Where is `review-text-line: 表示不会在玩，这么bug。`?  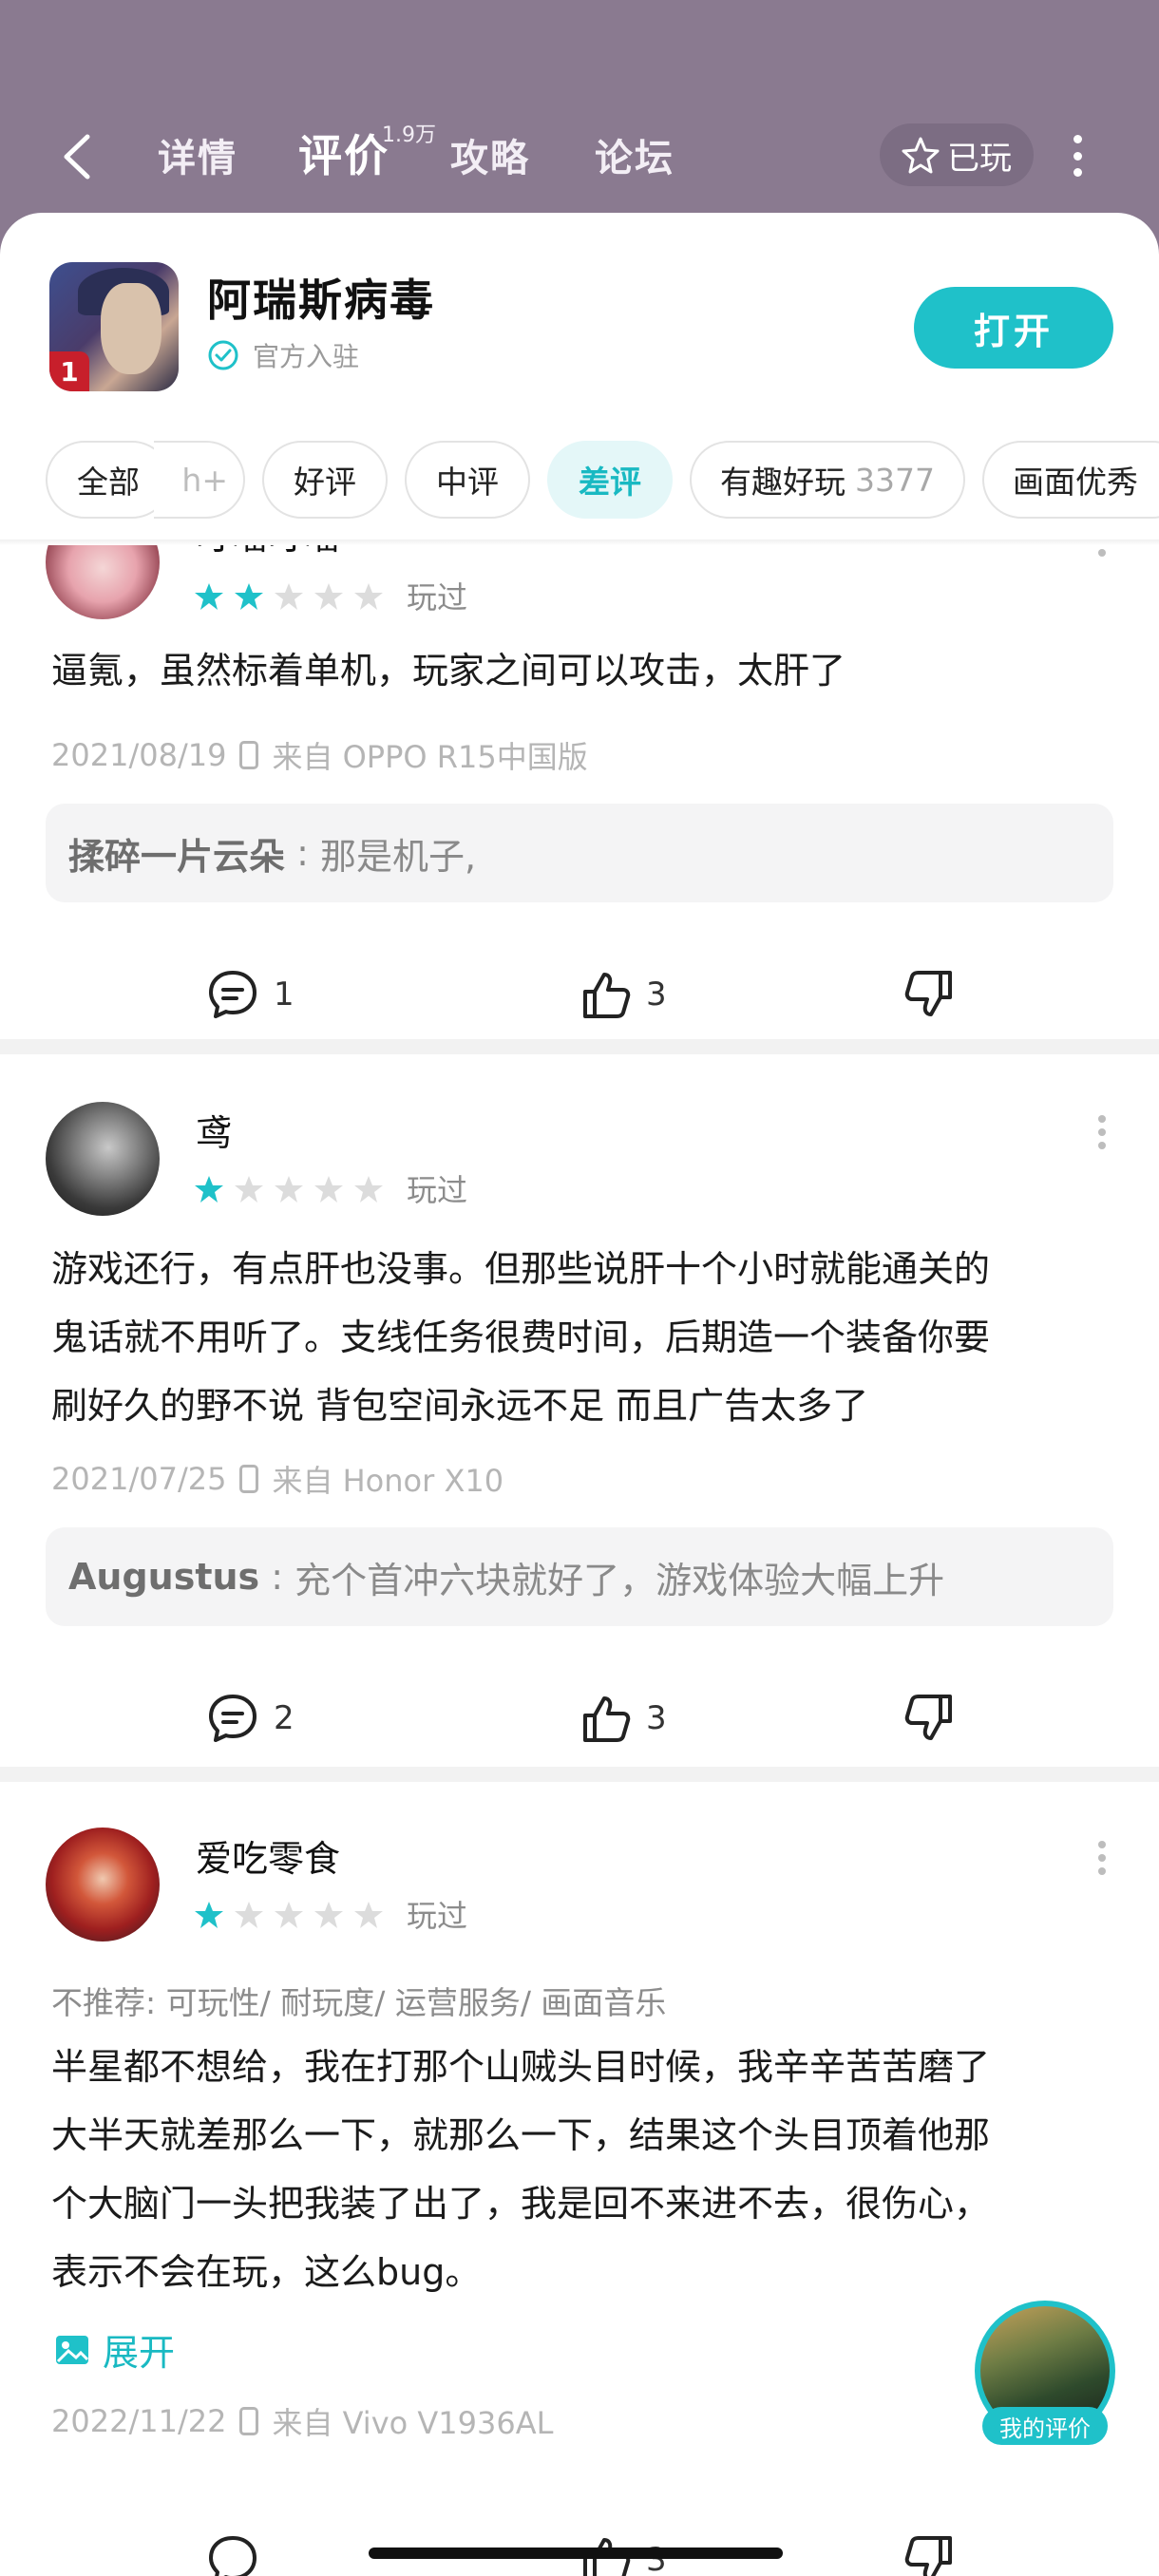 review-text-line: 表示不会在玩，这么bug。 is located at coordinates (266, 2272).